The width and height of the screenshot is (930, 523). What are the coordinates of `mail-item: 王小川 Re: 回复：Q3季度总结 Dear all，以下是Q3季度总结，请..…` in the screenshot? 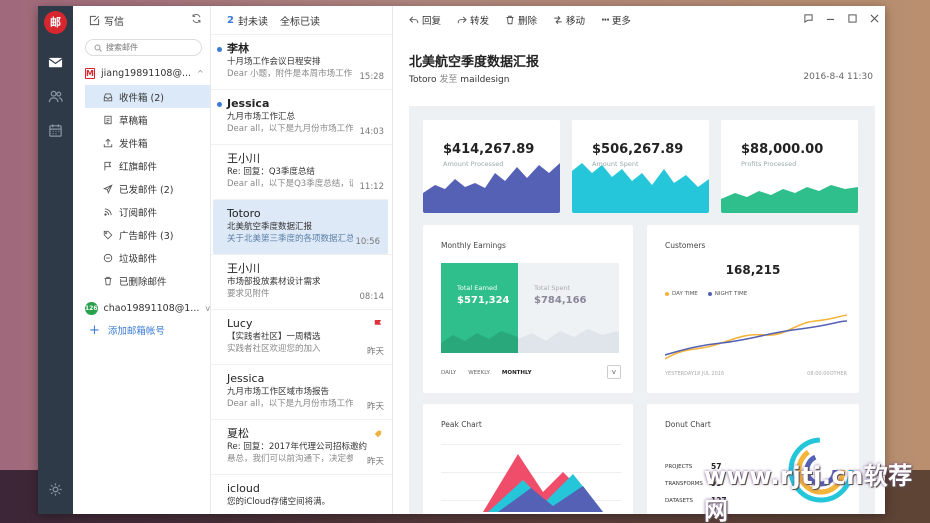 It's located at (301, 171).